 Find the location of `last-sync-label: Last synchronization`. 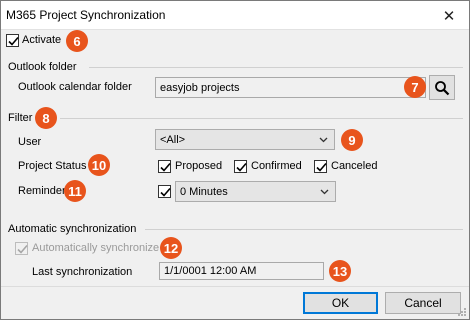

last-sync-label: Last synchronization is located at coordinates (82, 272).